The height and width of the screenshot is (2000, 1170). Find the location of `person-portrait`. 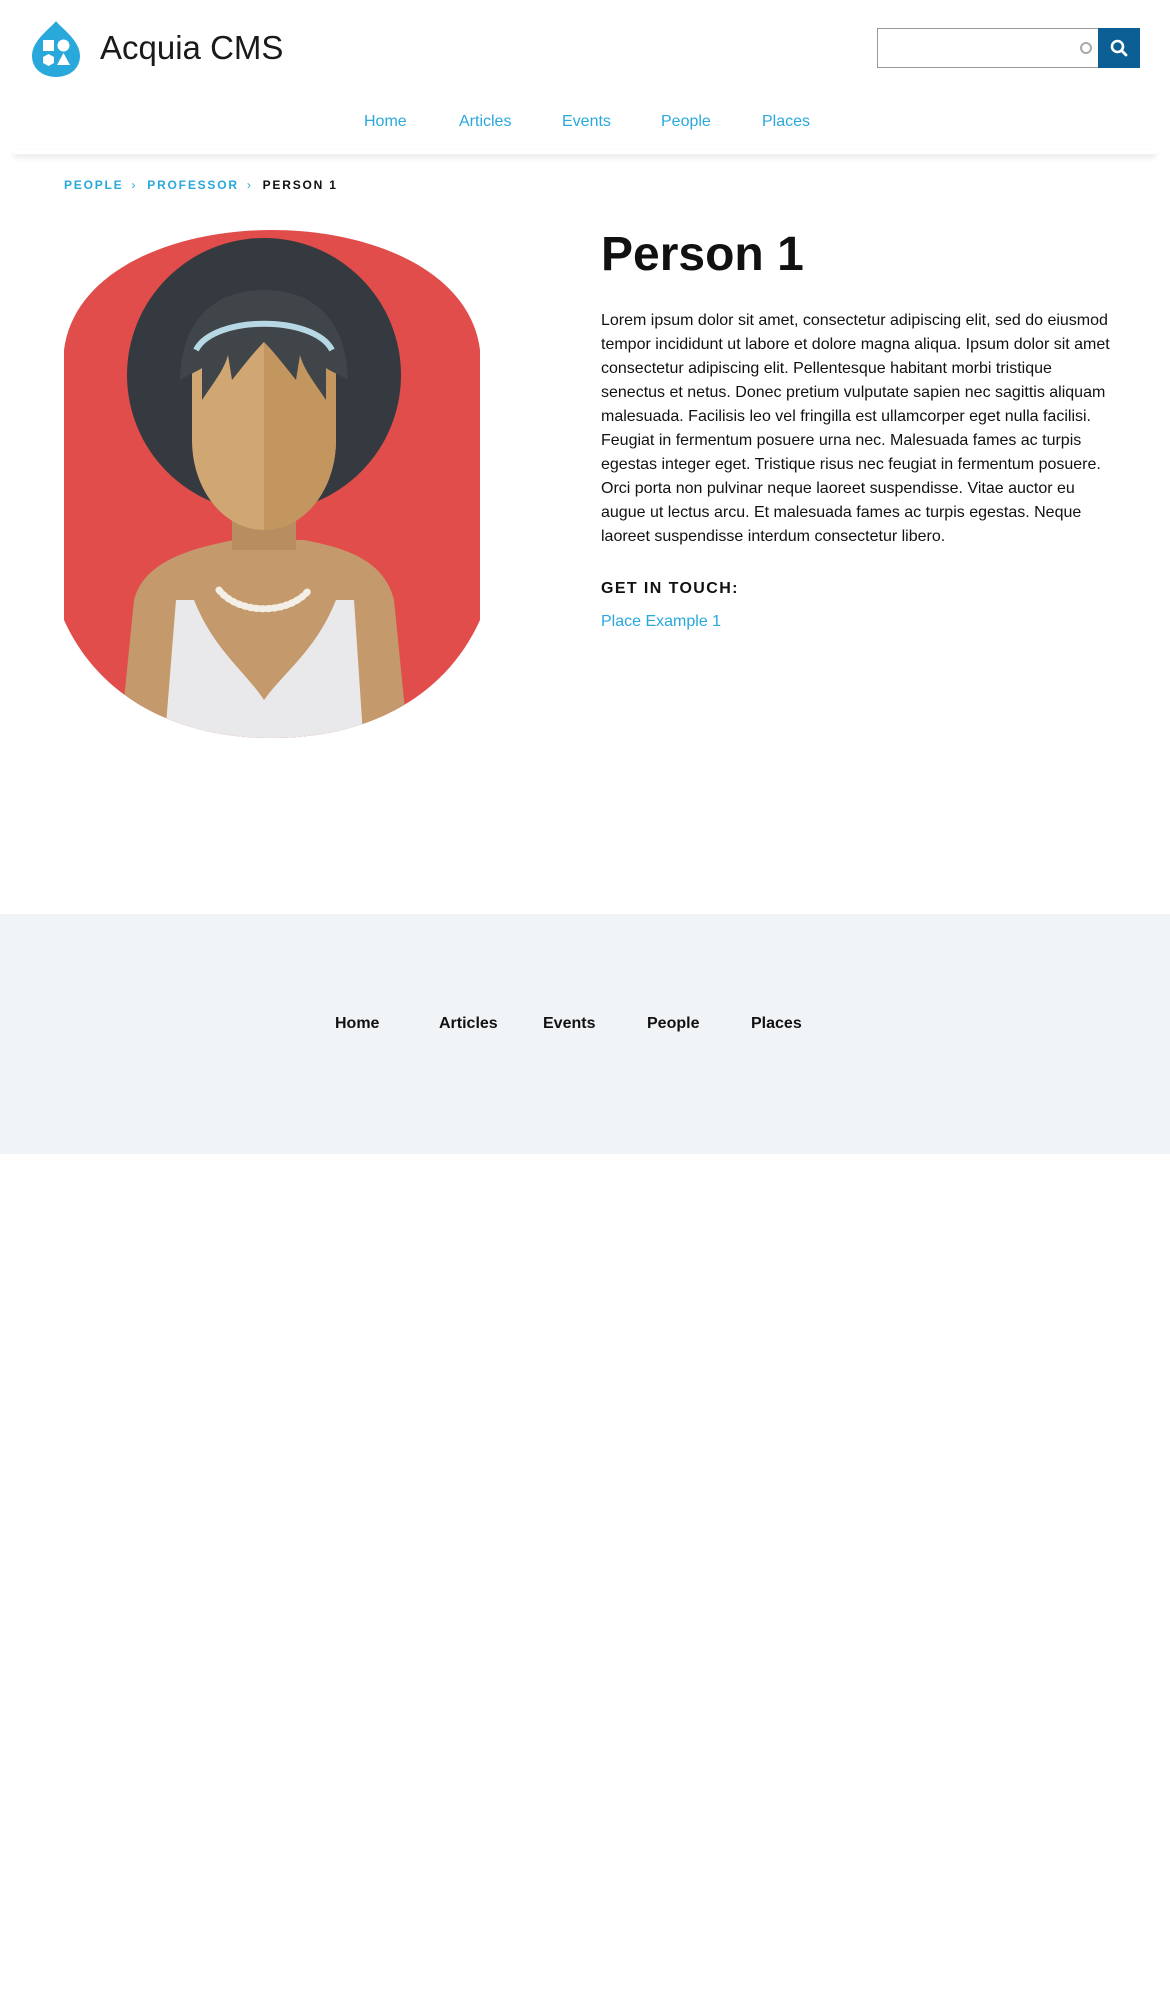

person-portrait is located at coordinates (272, 484).